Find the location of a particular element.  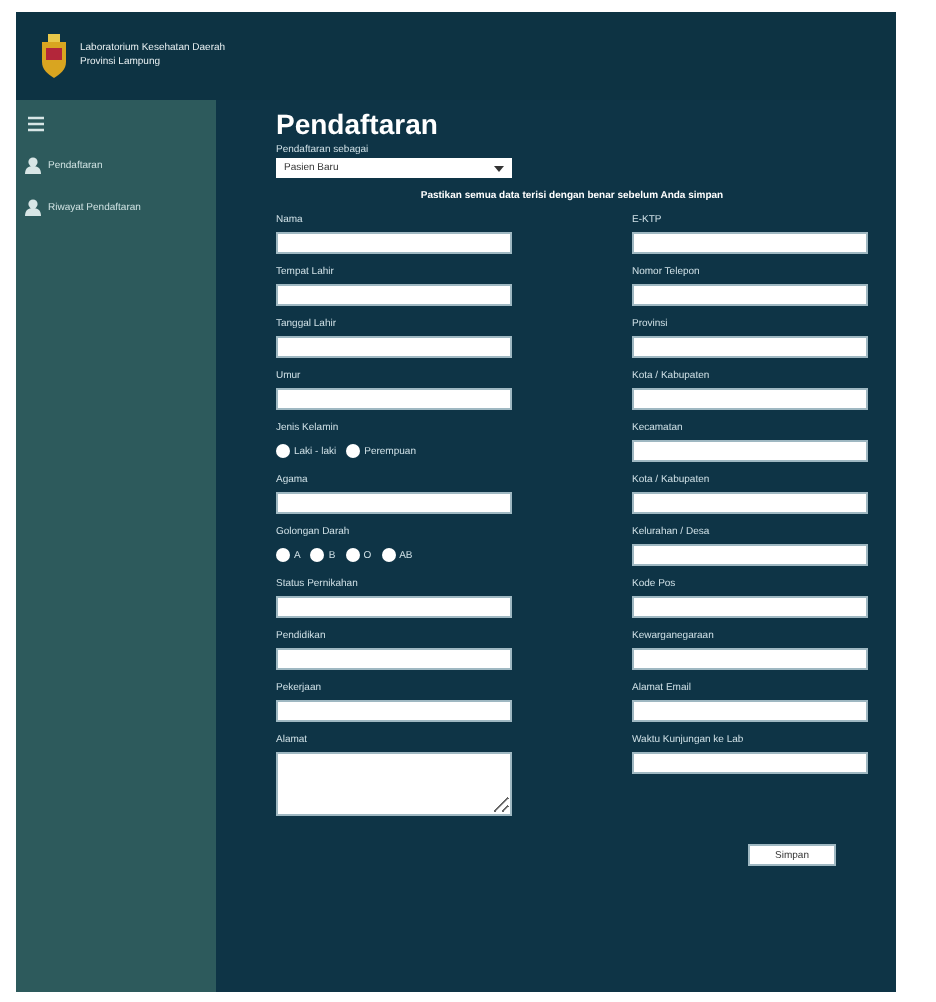

caret-icon is located at coordinates (499, 168).